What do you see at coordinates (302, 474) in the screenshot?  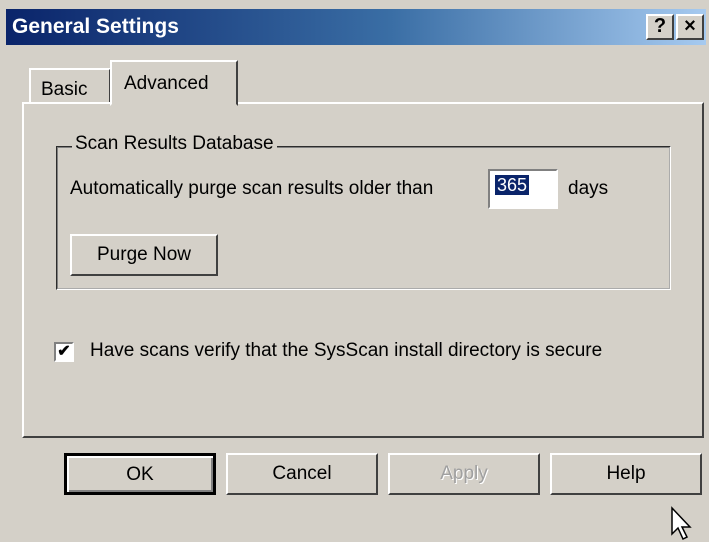 I see `cancel-button: Cancel` at bounding box center [302, 474].